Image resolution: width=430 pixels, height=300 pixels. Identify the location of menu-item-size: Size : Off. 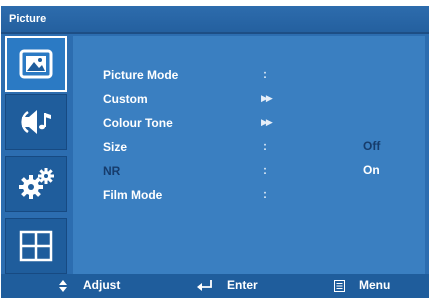
(249, 146).